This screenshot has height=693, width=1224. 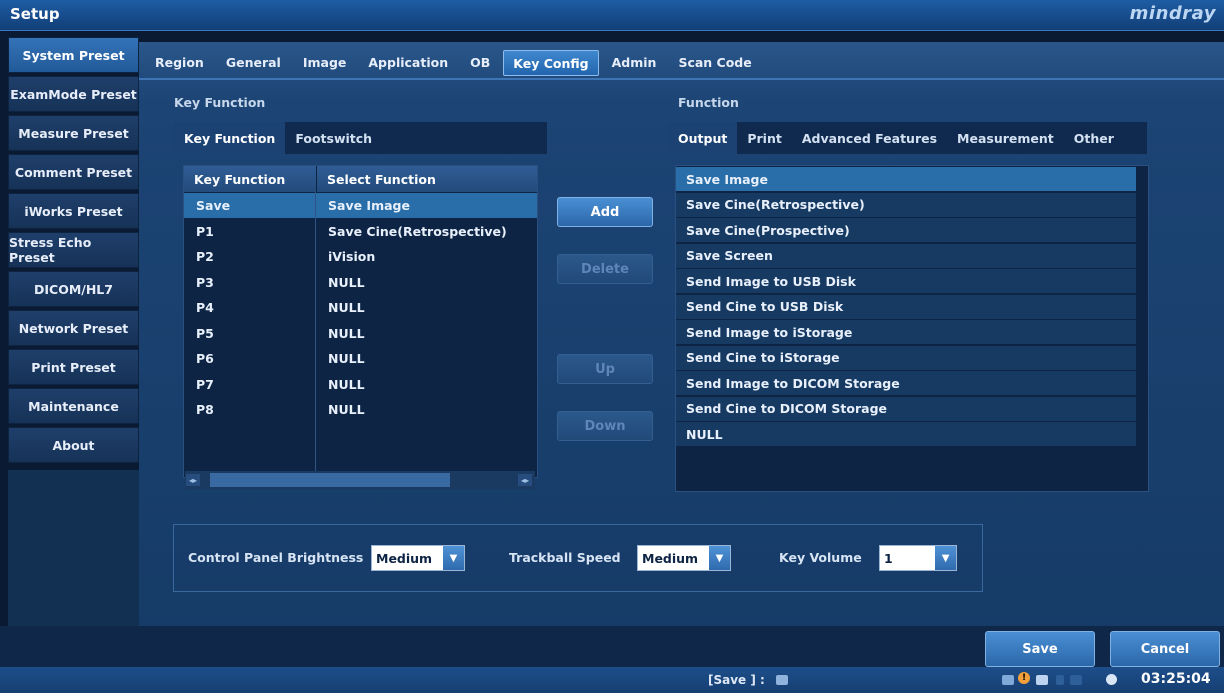 What do you see at coordinates (73, 328) in the screenshot?
I see `menu-item-network-preset: Network Preset` at bounding box center [73, 328].